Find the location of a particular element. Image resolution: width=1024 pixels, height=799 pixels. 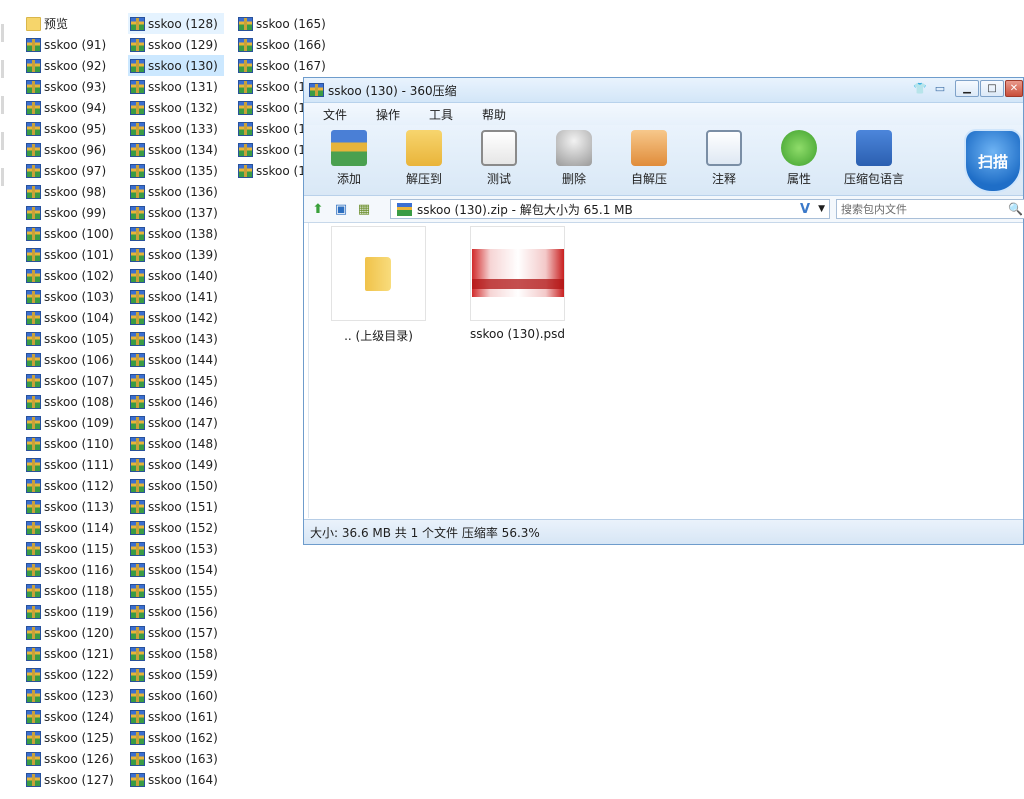

file-list-item: sskoo (145) is located at coordinates (176, 380).